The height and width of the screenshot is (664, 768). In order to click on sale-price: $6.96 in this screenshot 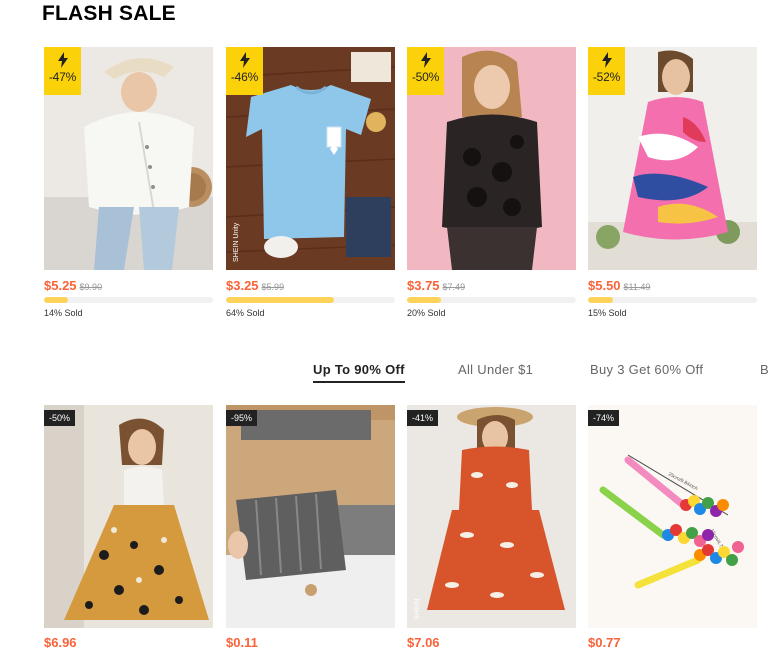, I will do `click(60, 642)`.